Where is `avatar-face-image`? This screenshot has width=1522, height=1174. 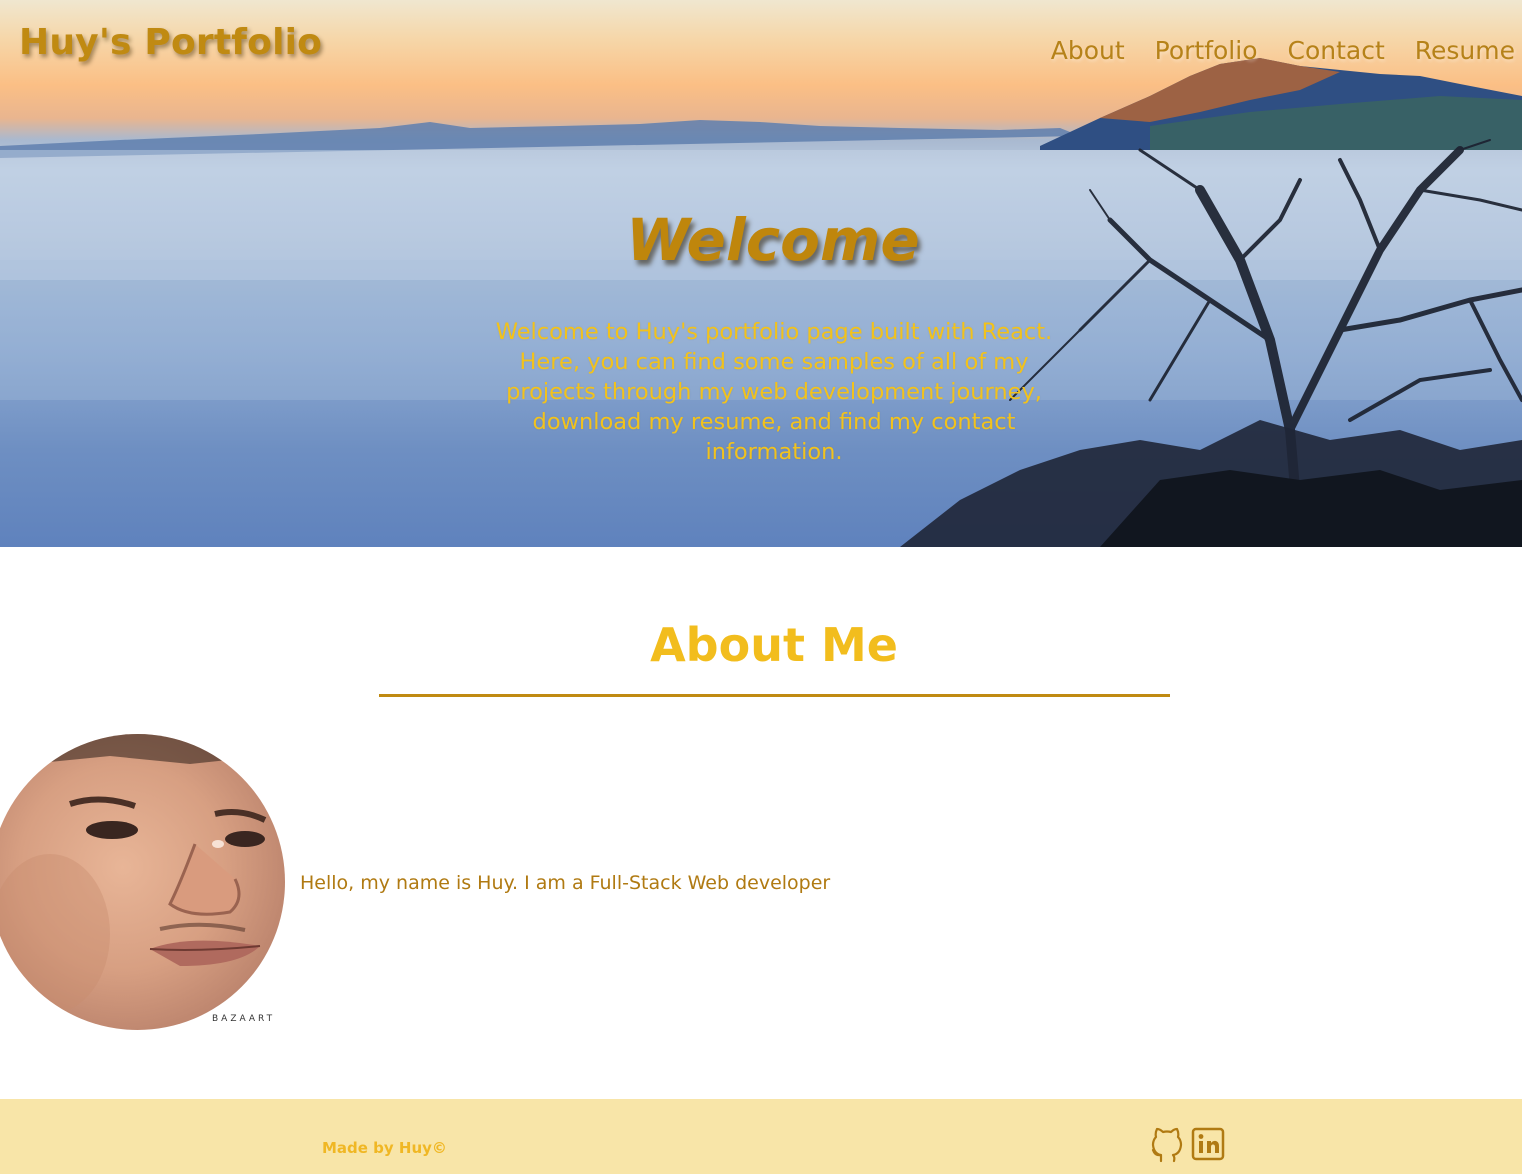
avatar-face-image is located at coordinates (142, 874).